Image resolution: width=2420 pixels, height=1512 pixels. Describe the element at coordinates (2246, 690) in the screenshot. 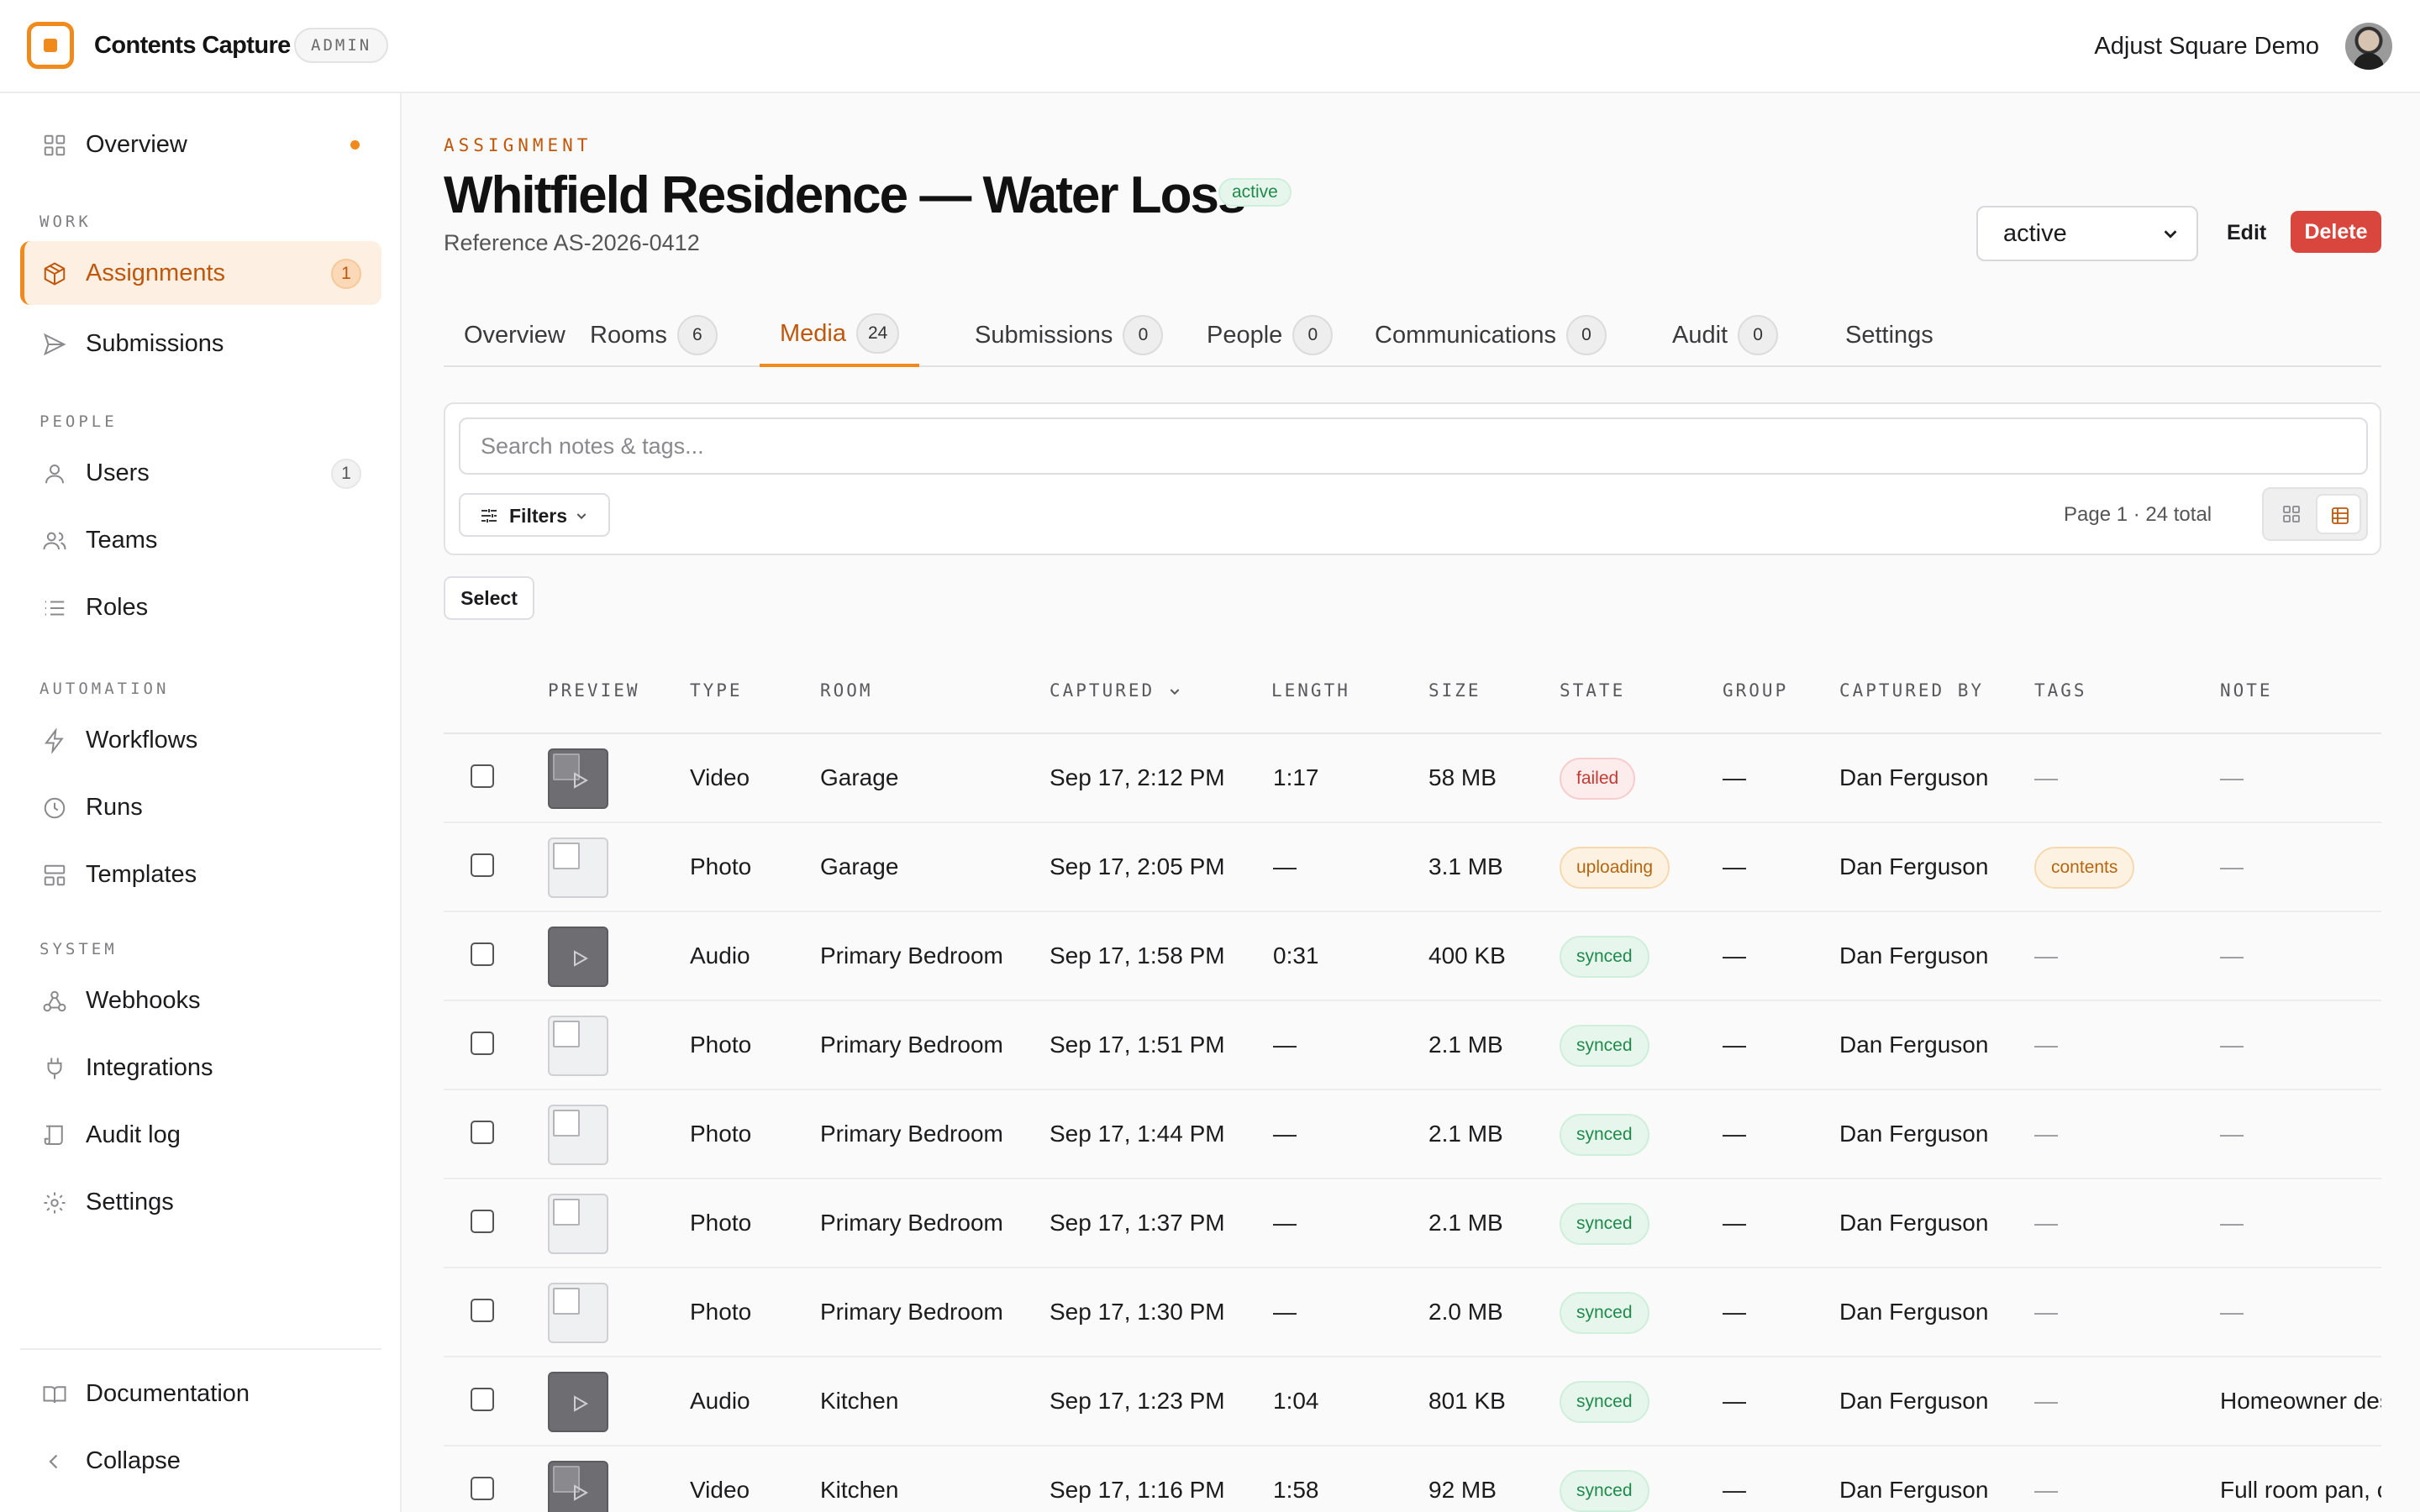

I see `column-header-note: NOTE` at that location.